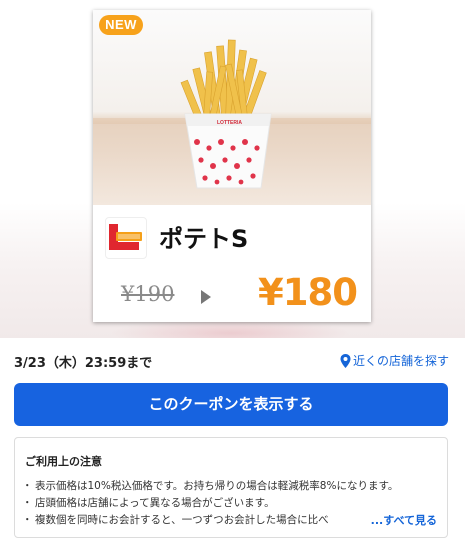  Describe the element at coordinates (126, 238) in the screenshot. I see `lotteria-logo-icon` at that location.